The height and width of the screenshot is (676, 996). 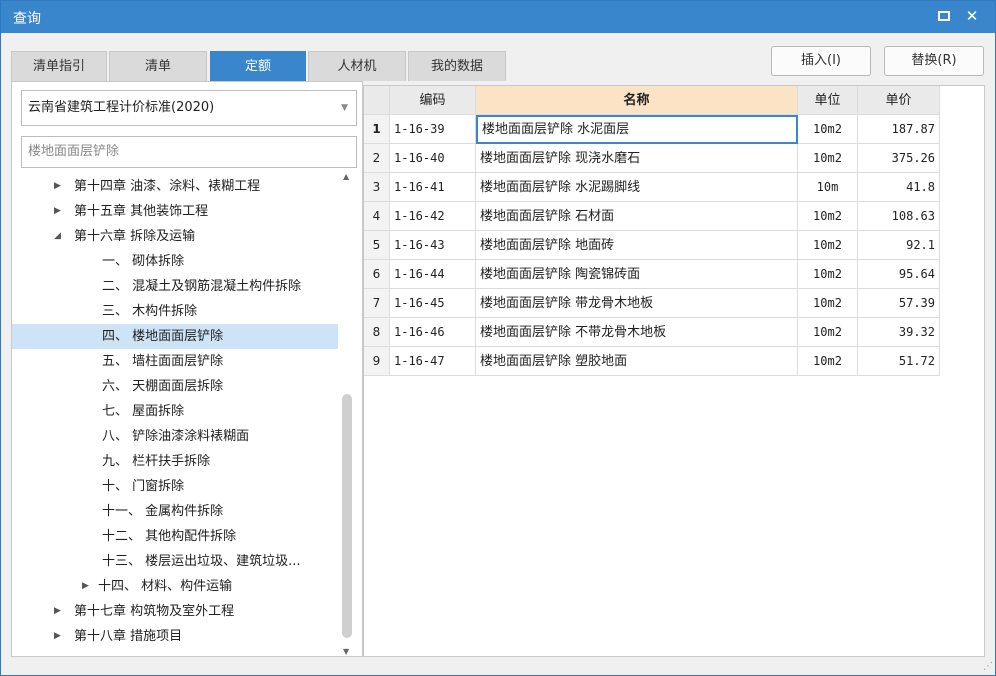 I want to click on tree-scrollbar: ▲ ▼, so click(x=347, y=414).